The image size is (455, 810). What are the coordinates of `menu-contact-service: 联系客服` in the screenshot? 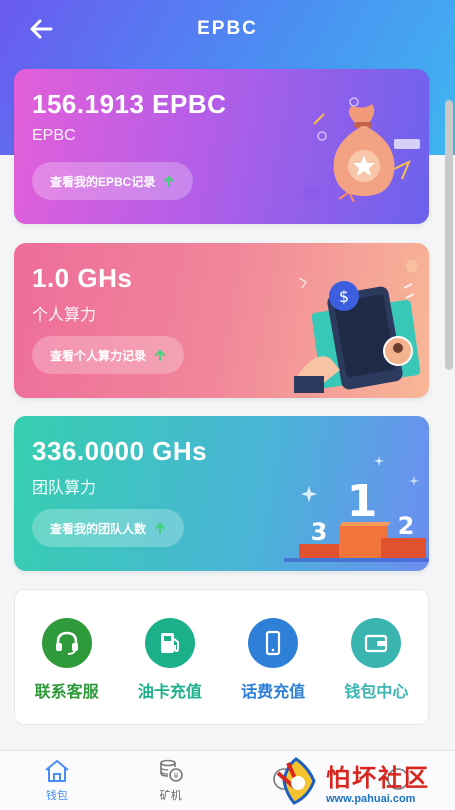 It's located at (67, 660).